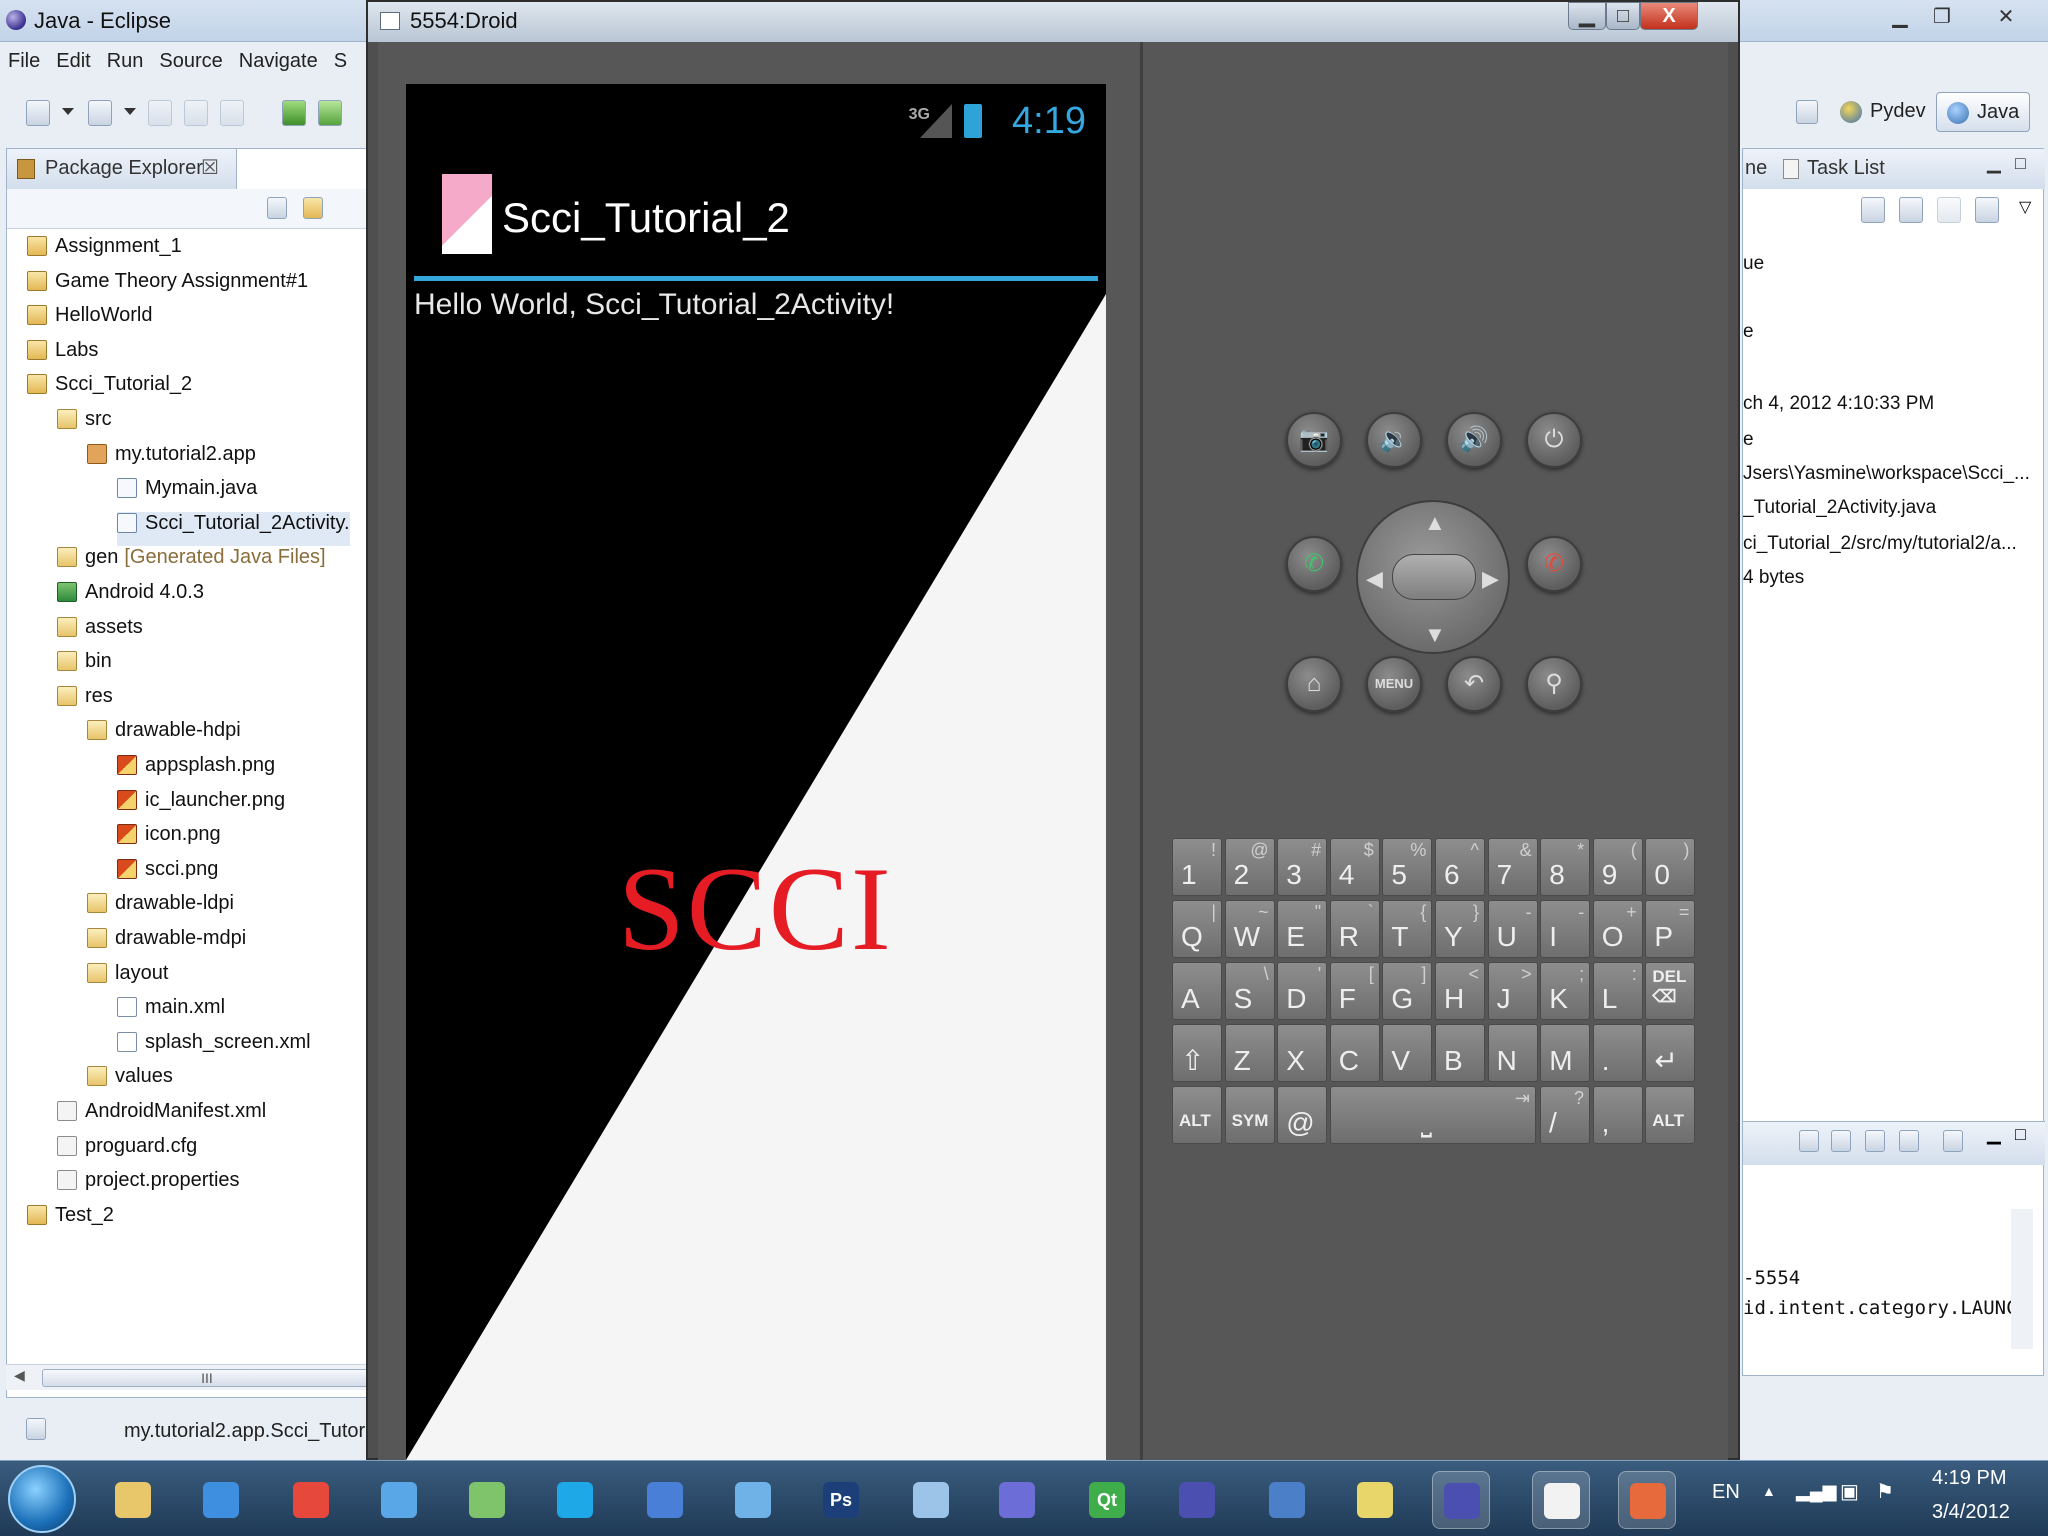  I want to click on sort-icon, so click(1911, 210).